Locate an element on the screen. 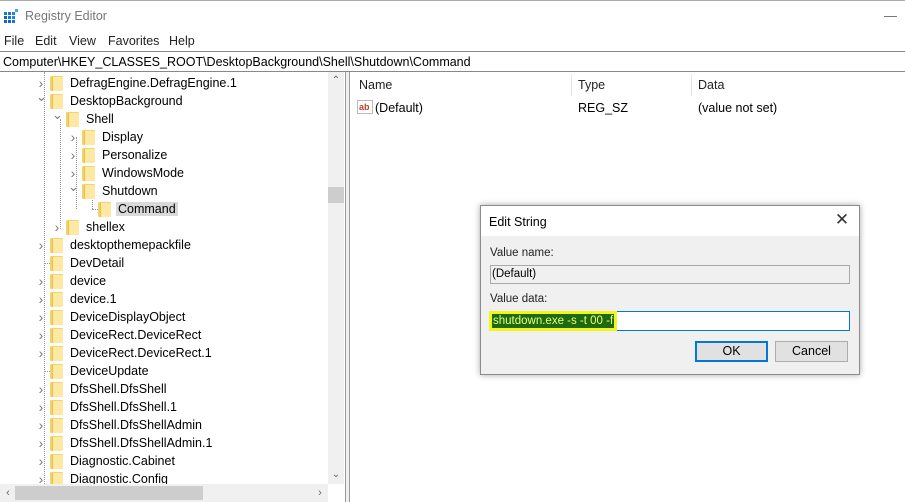  registry-icon is located at coordinates (11, 16).